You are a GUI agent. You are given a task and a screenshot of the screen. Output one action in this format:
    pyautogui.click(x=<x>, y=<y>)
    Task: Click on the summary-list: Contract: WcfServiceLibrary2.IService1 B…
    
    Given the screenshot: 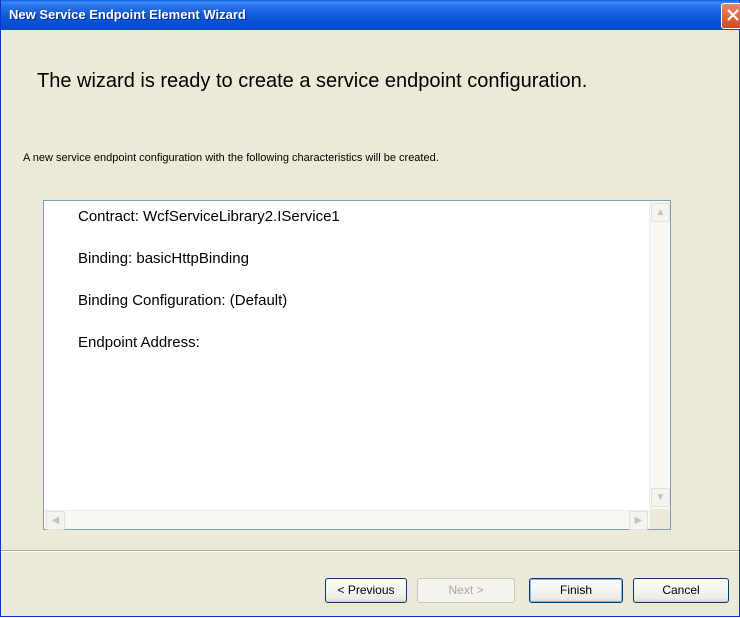 What is the action you would take?
    pyautogui.click(x=209, y=291)
    